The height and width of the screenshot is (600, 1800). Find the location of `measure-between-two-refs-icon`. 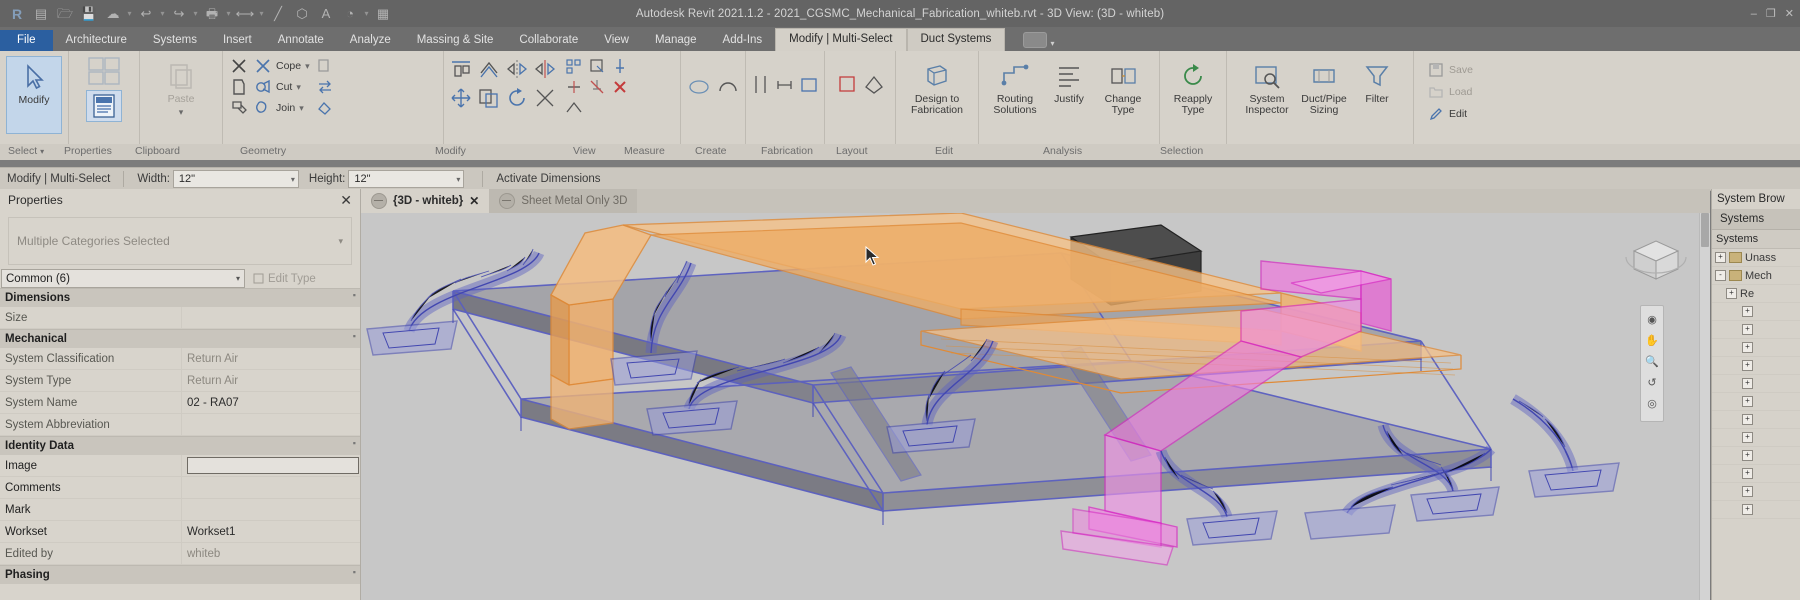

measure-between-two-refs-icon is located at coordinates (761, 85).